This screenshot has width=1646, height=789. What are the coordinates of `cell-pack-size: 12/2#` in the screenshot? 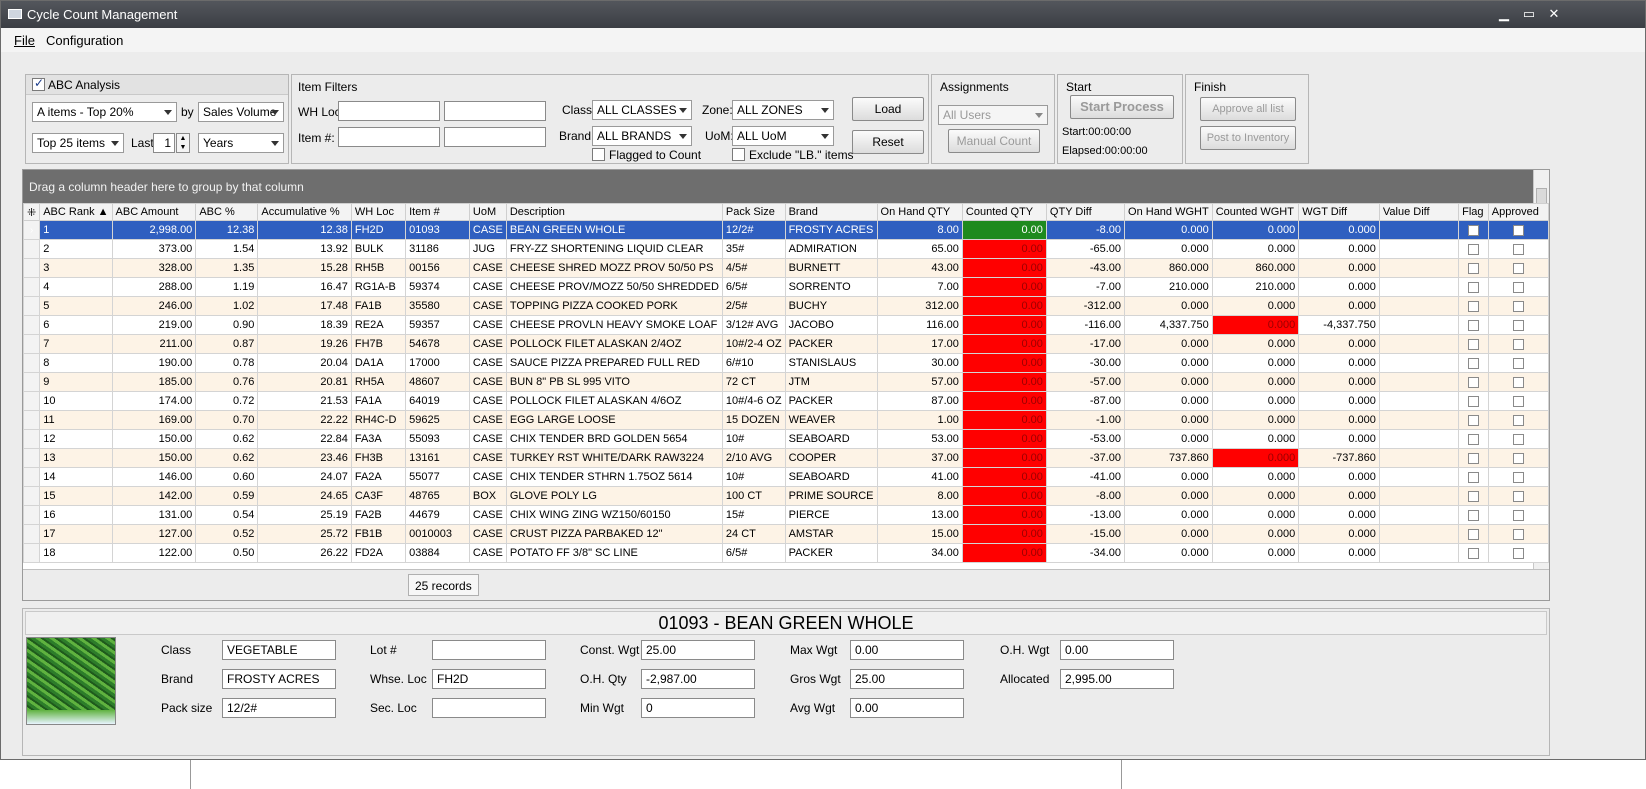 It's located at (753, 230).